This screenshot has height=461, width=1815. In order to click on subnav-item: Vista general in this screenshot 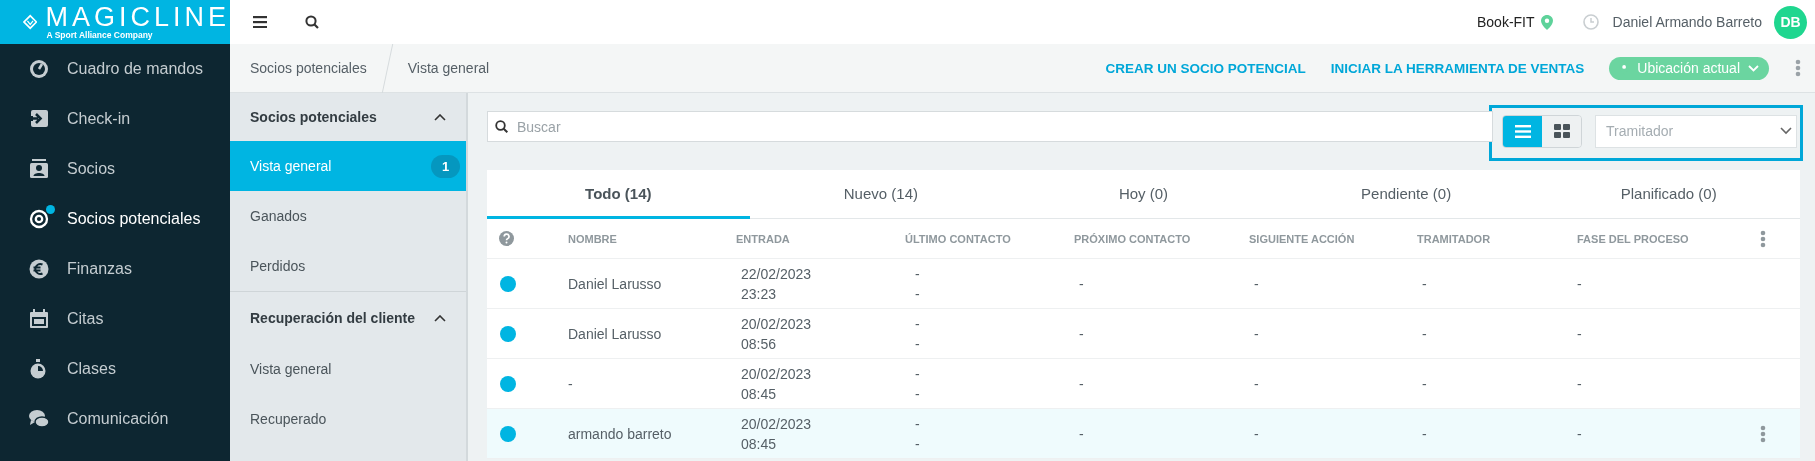, I will do `click(348, 369)`.